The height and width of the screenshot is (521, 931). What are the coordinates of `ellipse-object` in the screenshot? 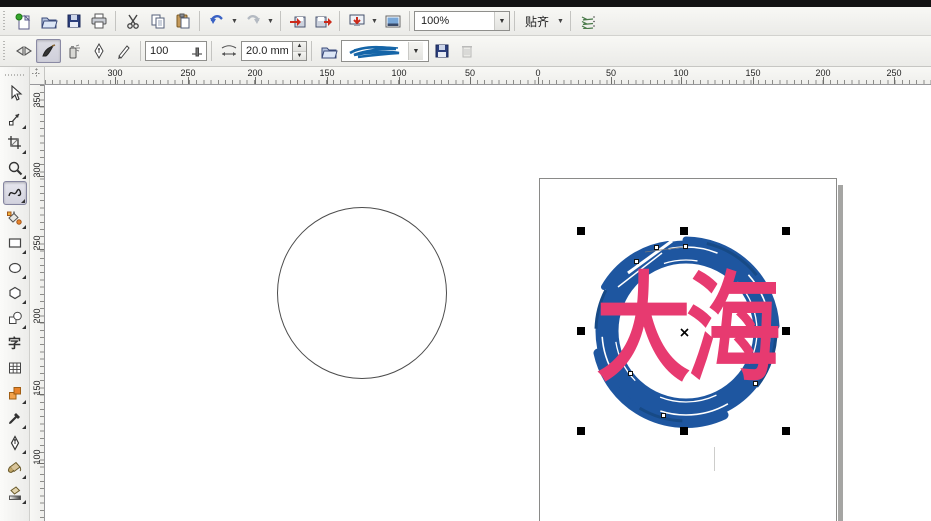 It's located at (362, 293).